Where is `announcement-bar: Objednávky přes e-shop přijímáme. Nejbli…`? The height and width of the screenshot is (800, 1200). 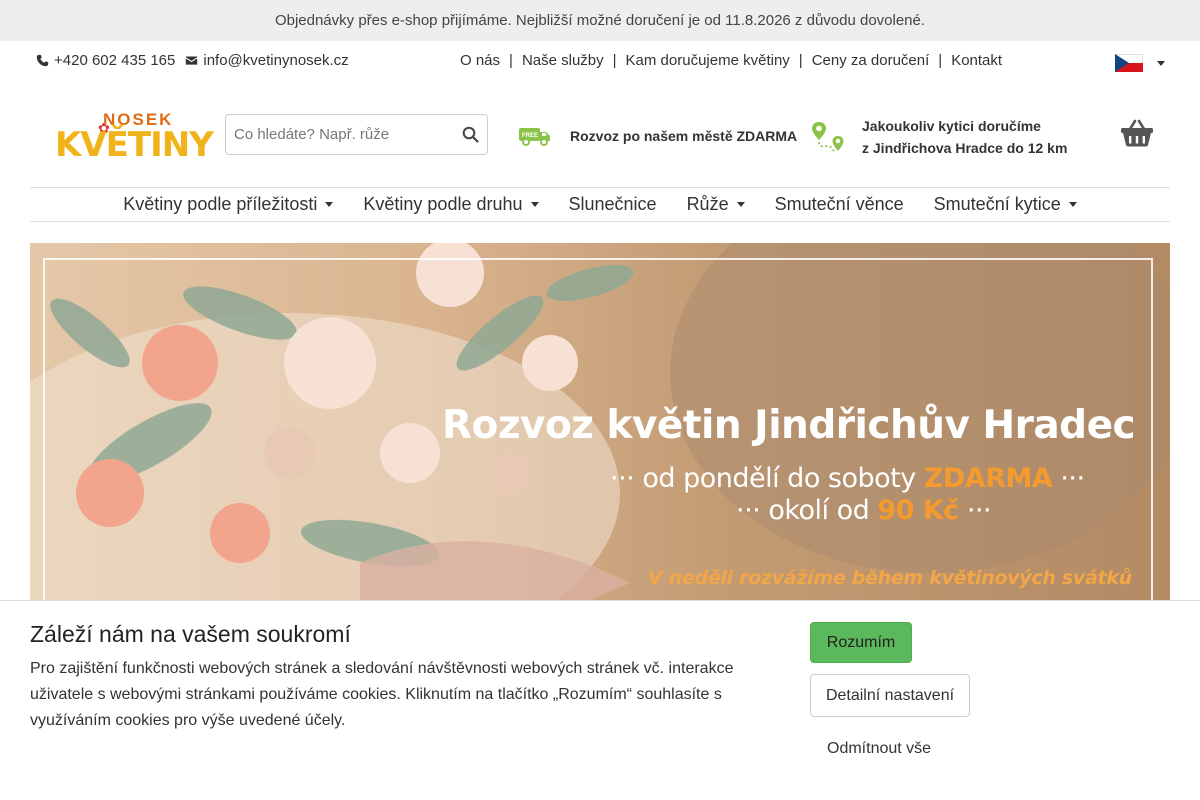 announcement-bar: Objednávky přes e-shop přijímáme. Nejbli… is located at coordinates (600, 20).